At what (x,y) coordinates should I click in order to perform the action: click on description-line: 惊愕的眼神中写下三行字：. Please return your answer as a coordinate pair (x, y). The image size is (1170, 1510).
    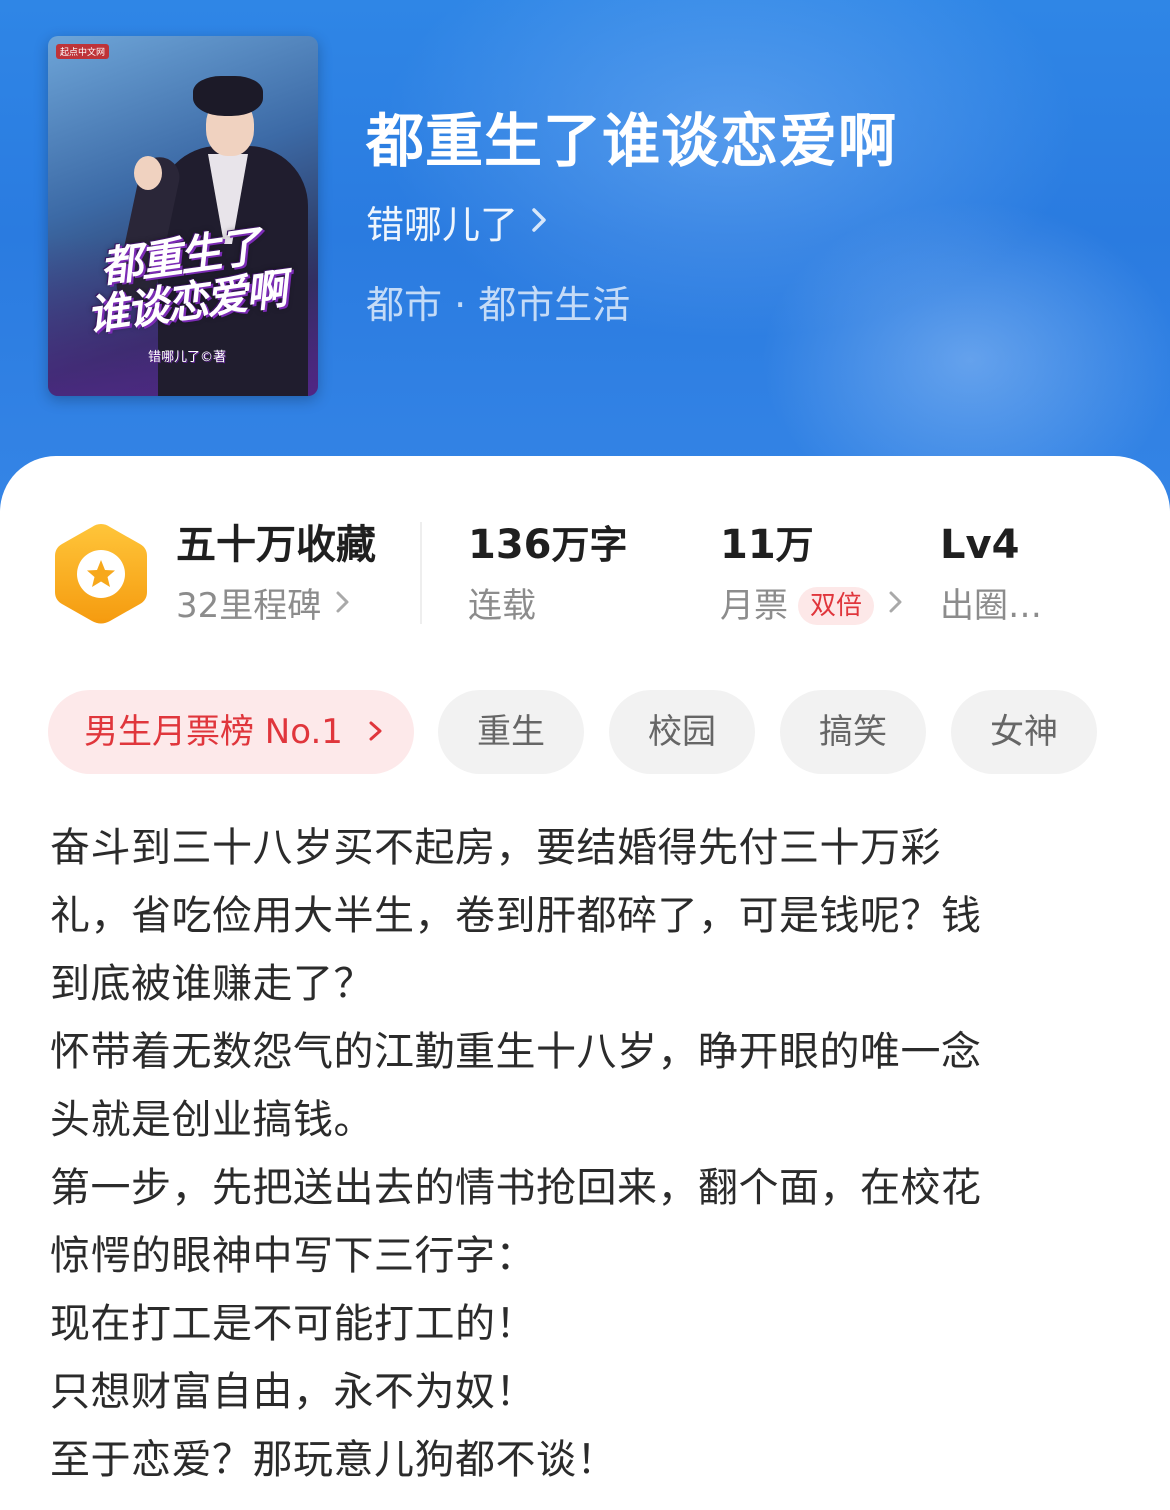
    Looking at the image, I should click on (293, 1256).